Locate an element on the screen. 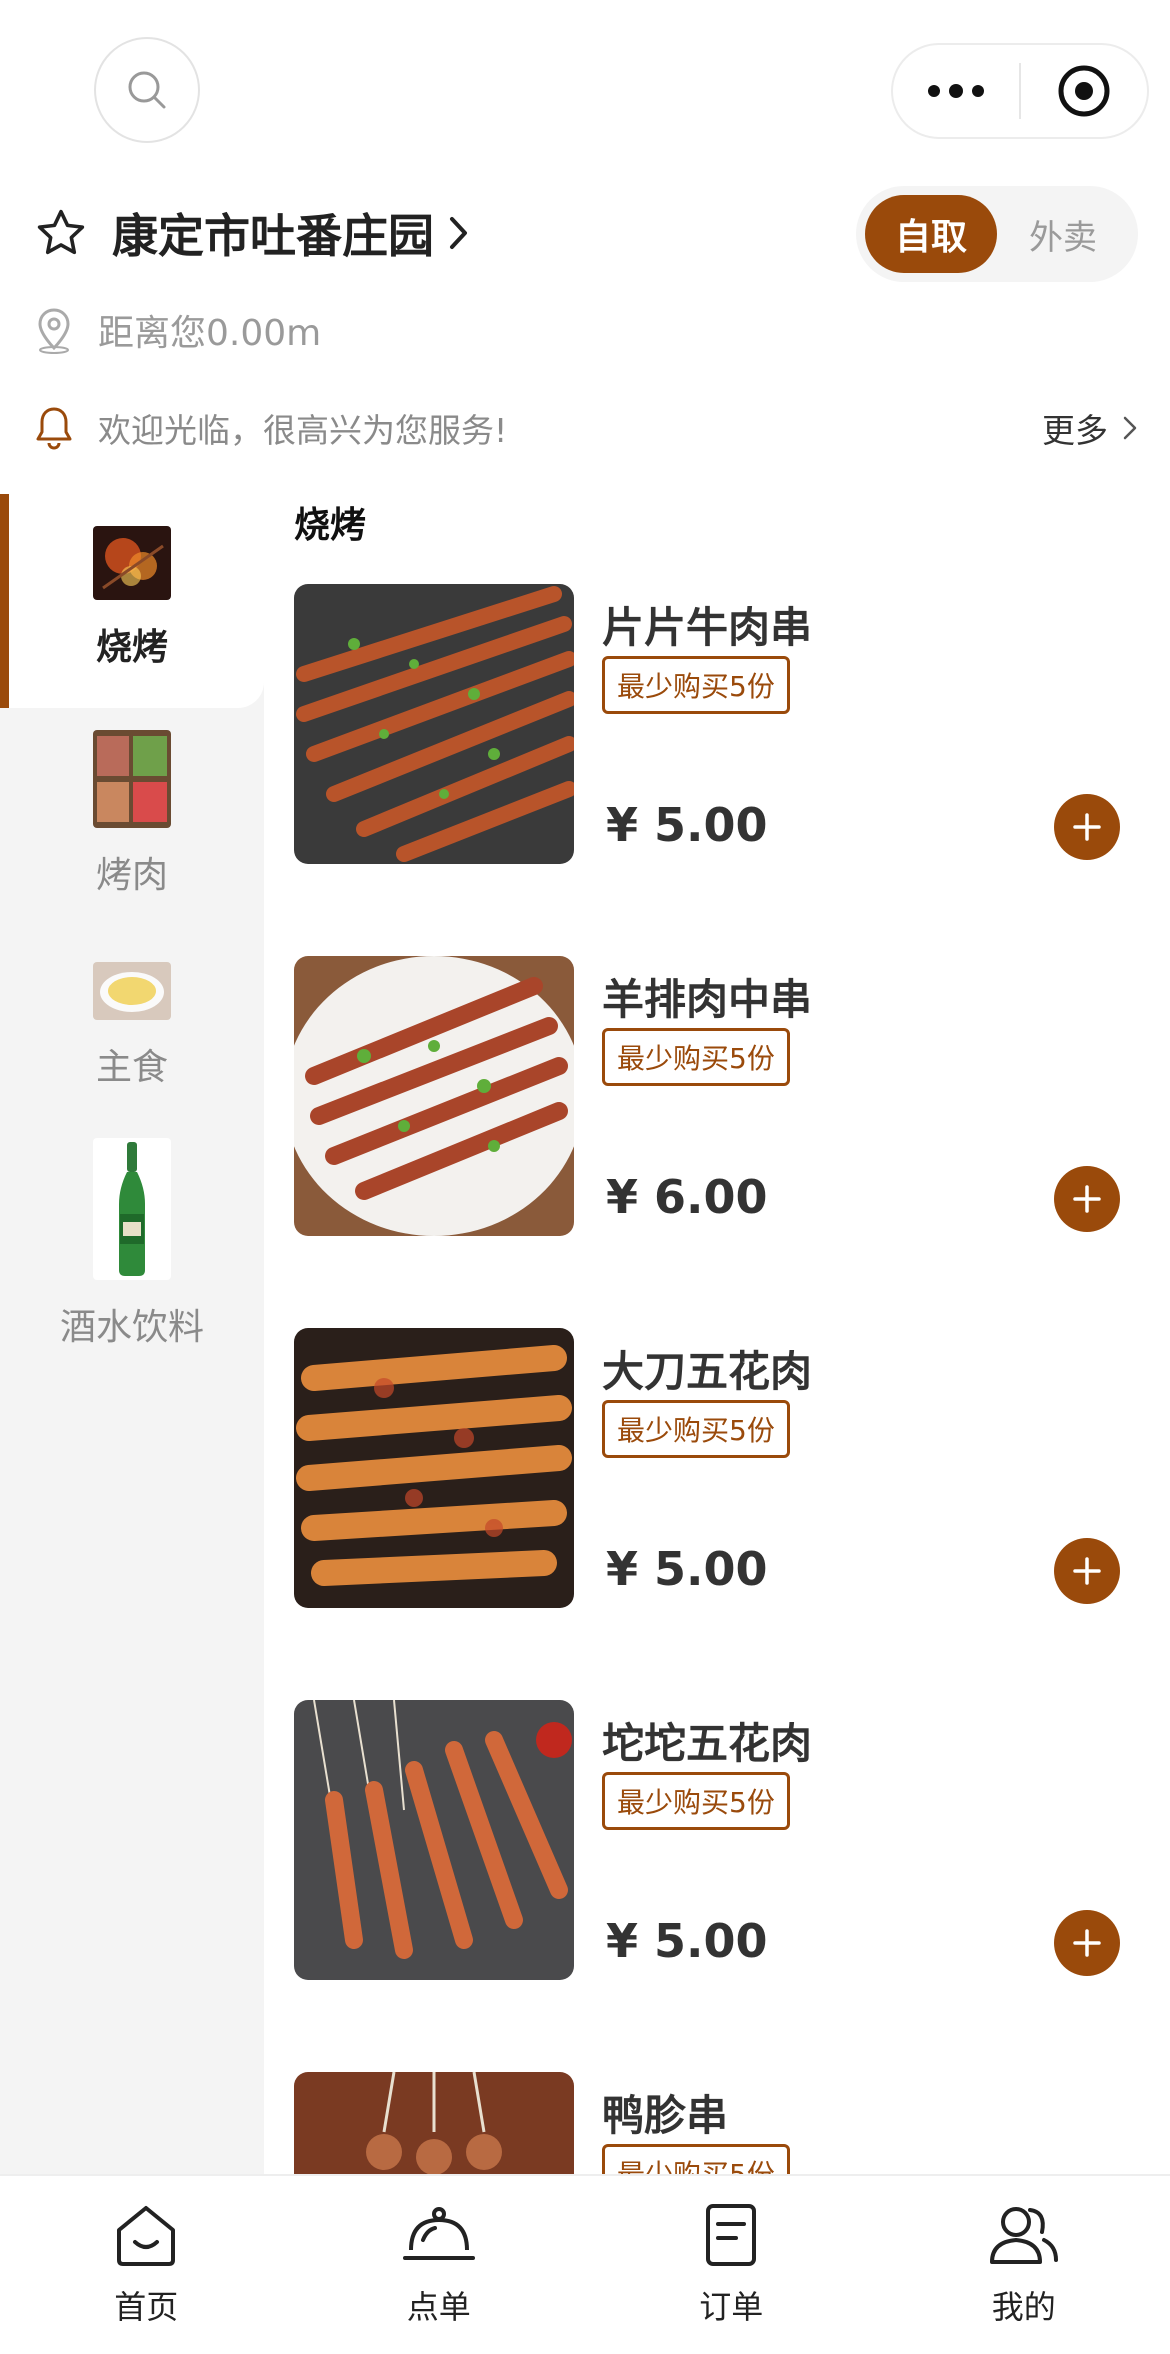 The image size is (1170, 2354). location-pin-icon is located at coordinates (54, 331).